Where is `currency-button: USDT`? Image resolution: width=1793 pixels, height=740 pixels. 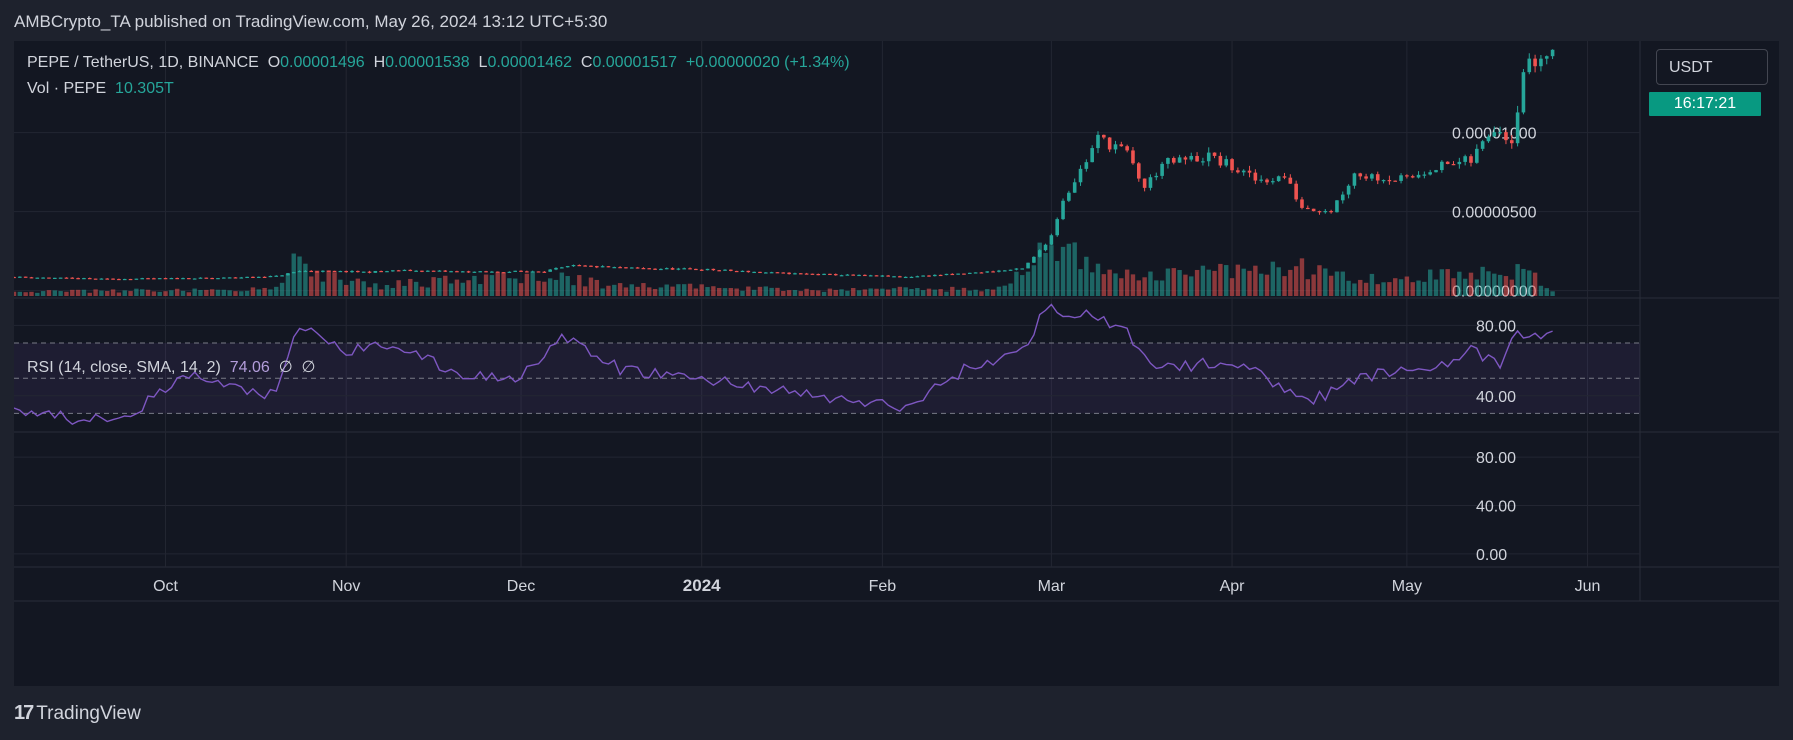
currency-button: USDT is located at coordinates (1712, 67).